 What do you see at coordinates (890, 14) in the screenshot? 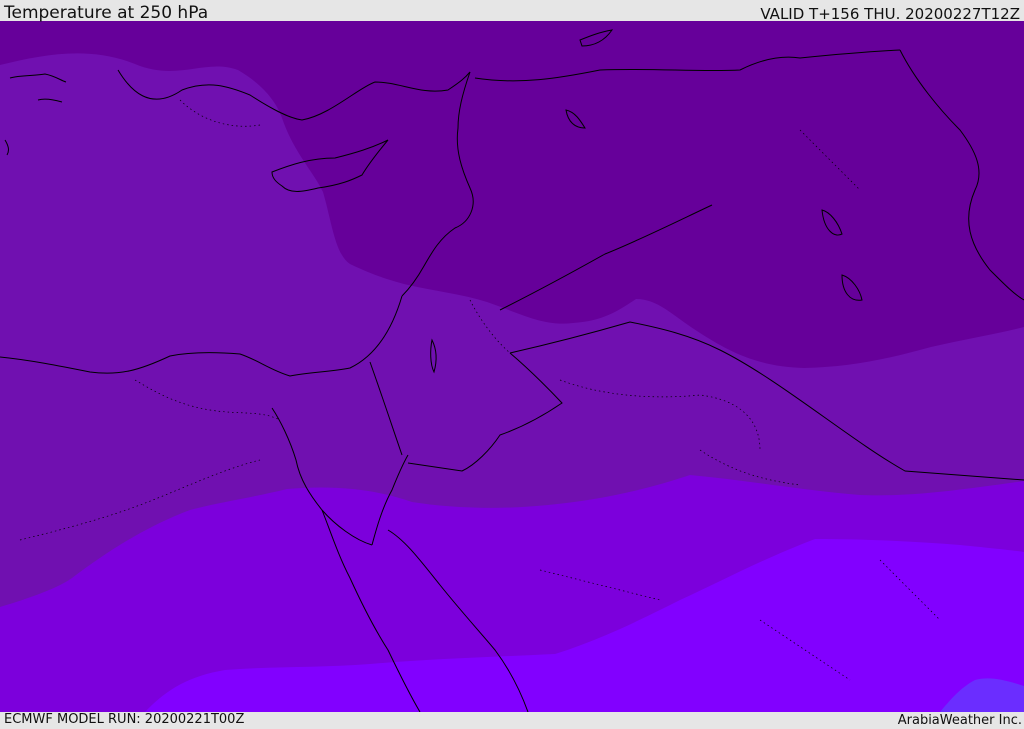
I see `valid-time: VALID T+156 THU. 20200227T12Z` at bounding box center [890, 14].